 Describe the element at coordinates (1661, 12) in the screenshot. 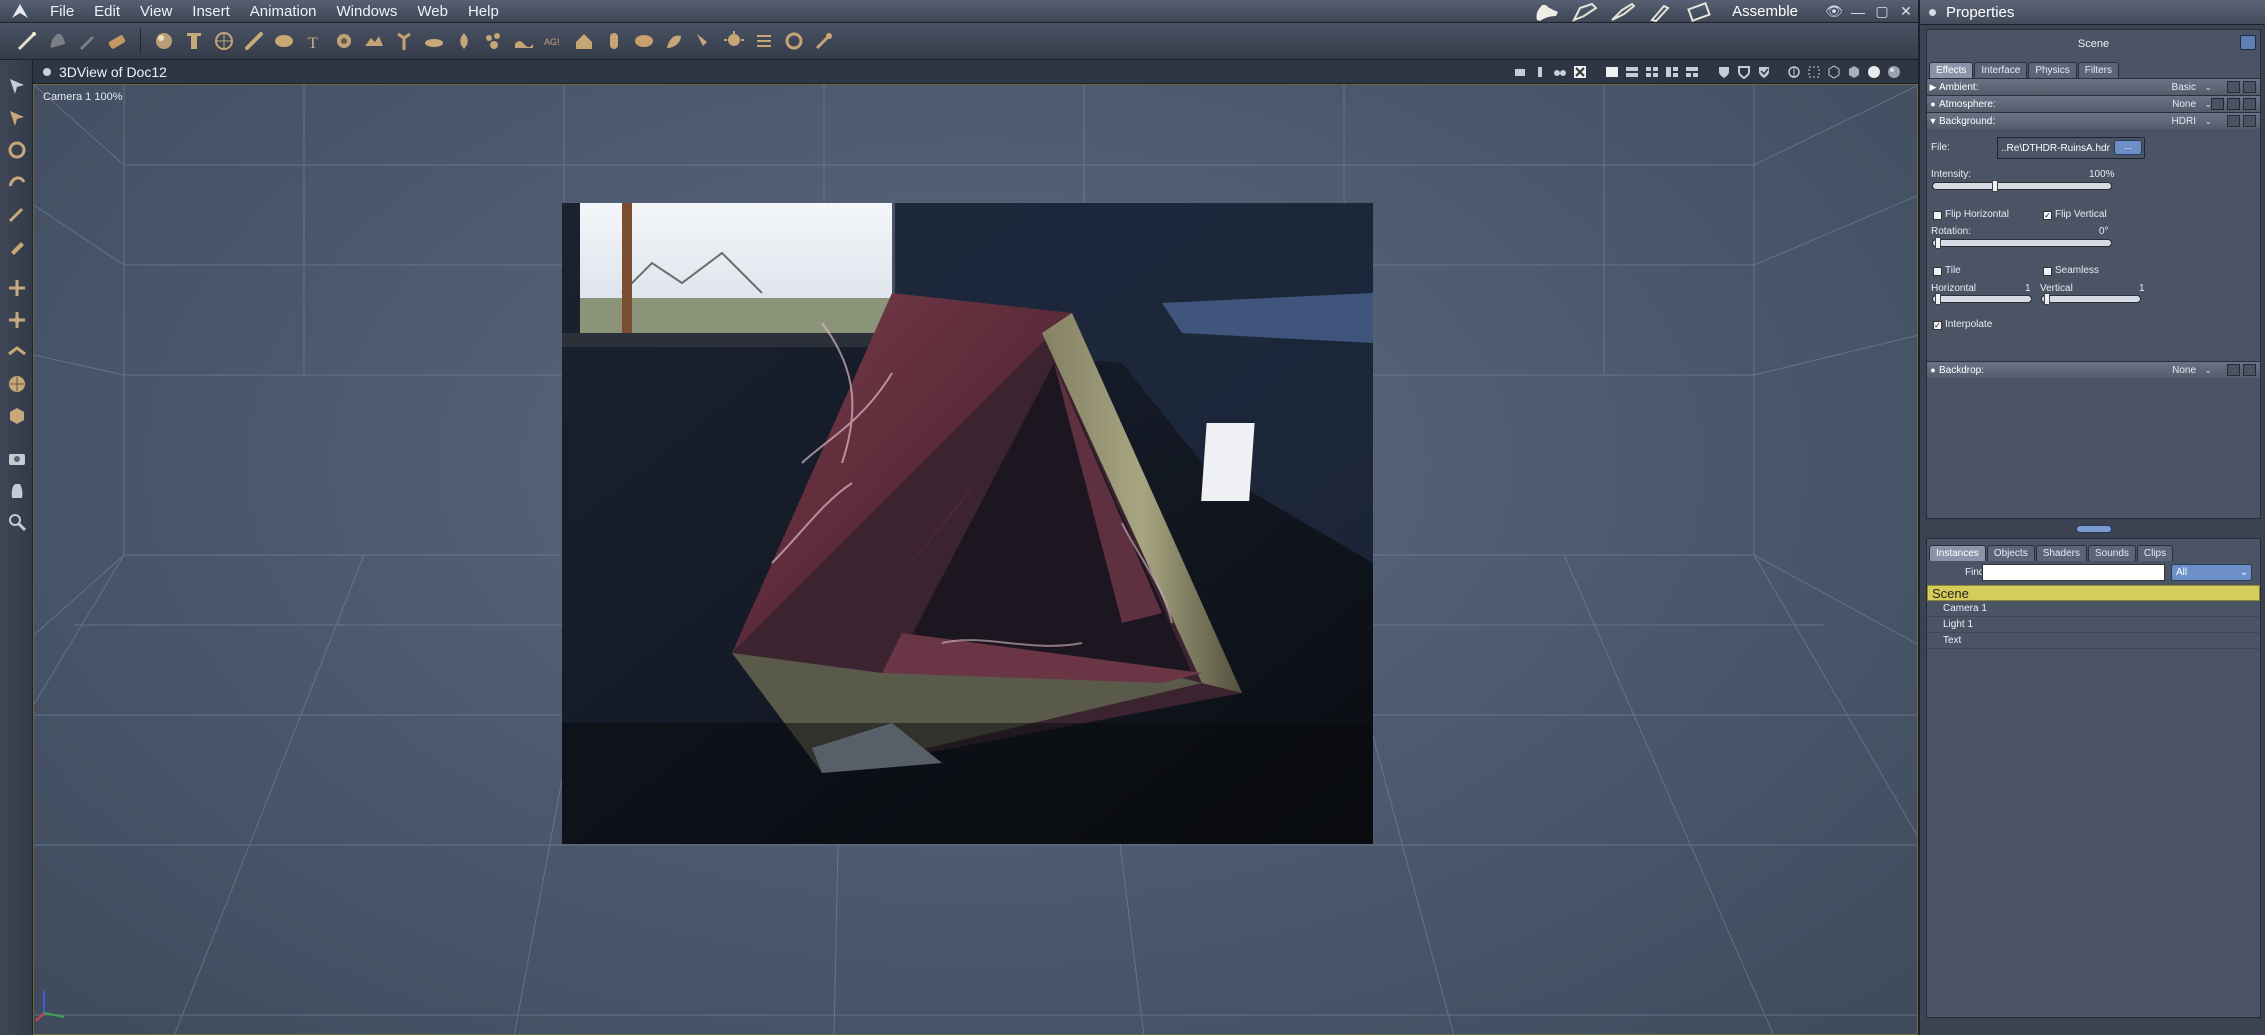

I see `texture-room-icon` at that location.